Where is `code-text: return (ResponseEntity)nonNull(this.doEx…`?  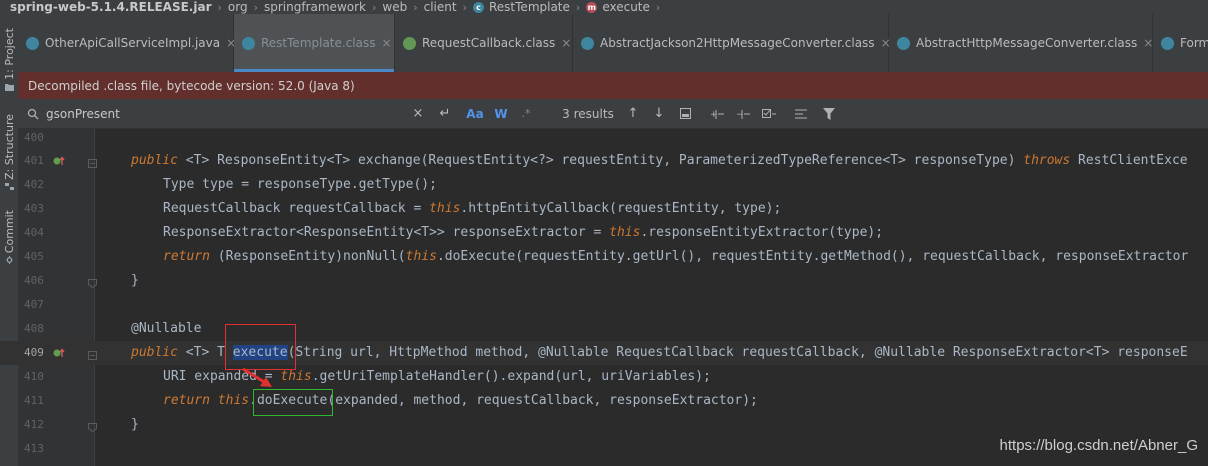
code-text: return (ResponseEntity)nonNull(this.doEx… is located at coordinates (676, 256).